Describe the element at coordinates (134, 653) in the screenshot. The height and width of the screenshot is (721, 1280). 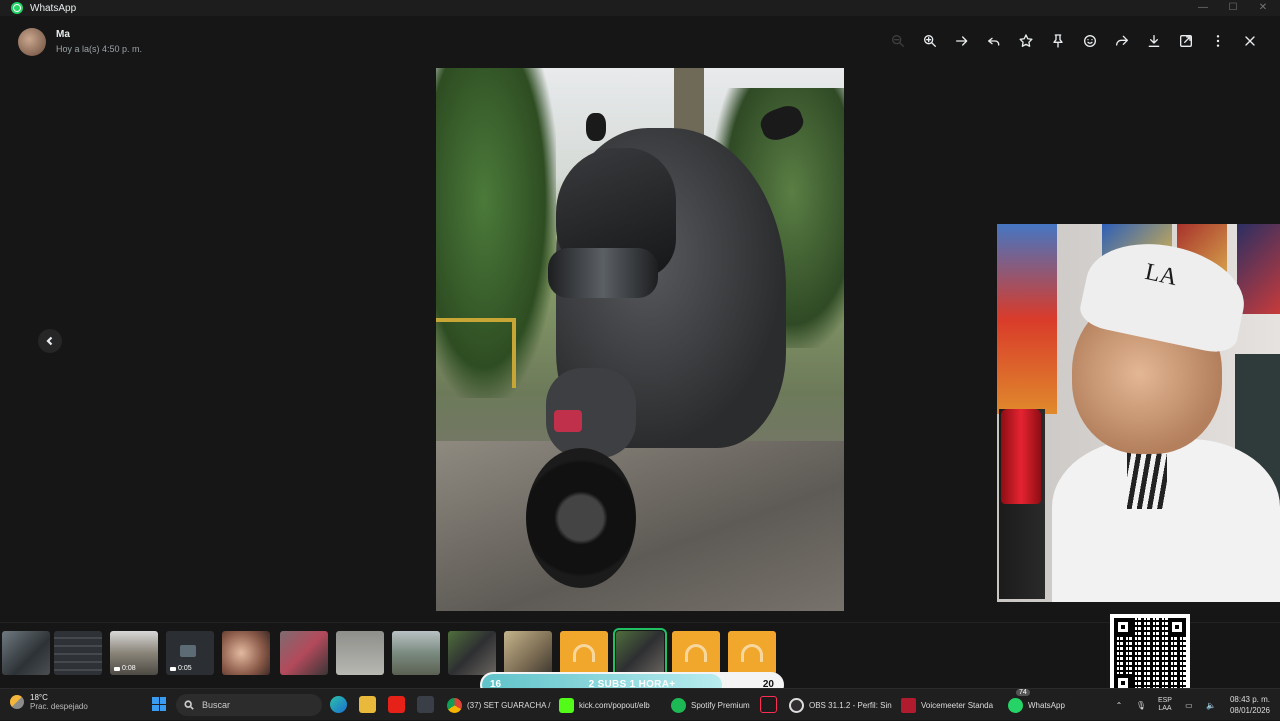
I see `media-thumbnail: 0:08` at that location.